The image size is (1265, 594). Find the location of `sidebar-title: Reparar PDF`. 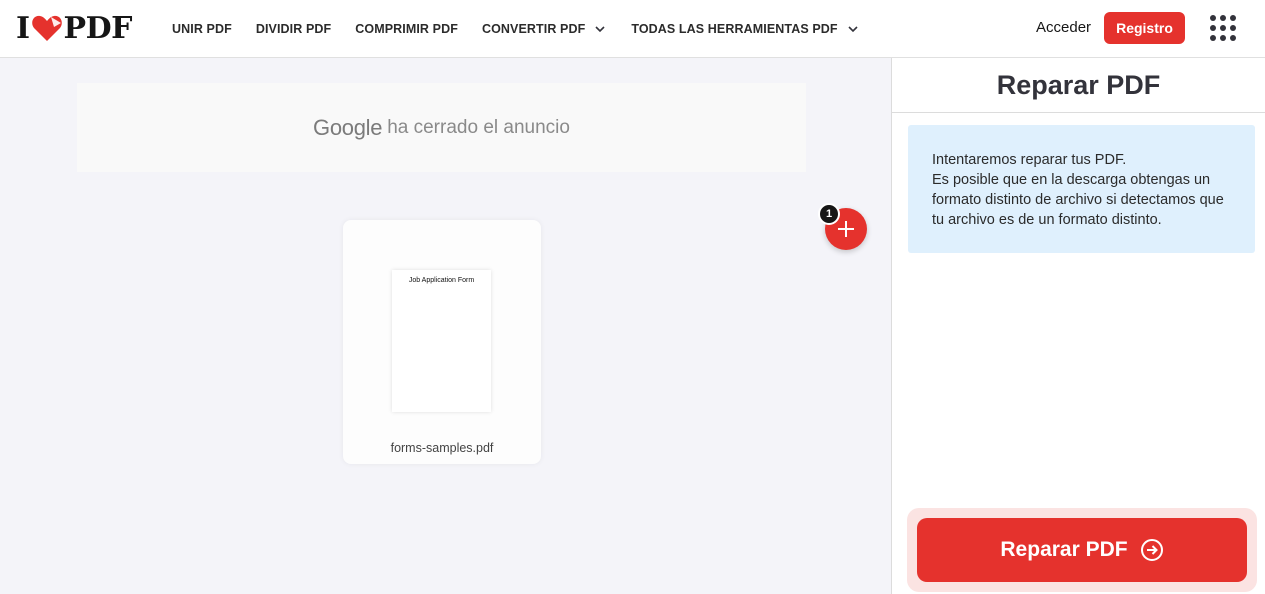

sidebar-title: Reparar PDF is located at coordinates (1078, 85).